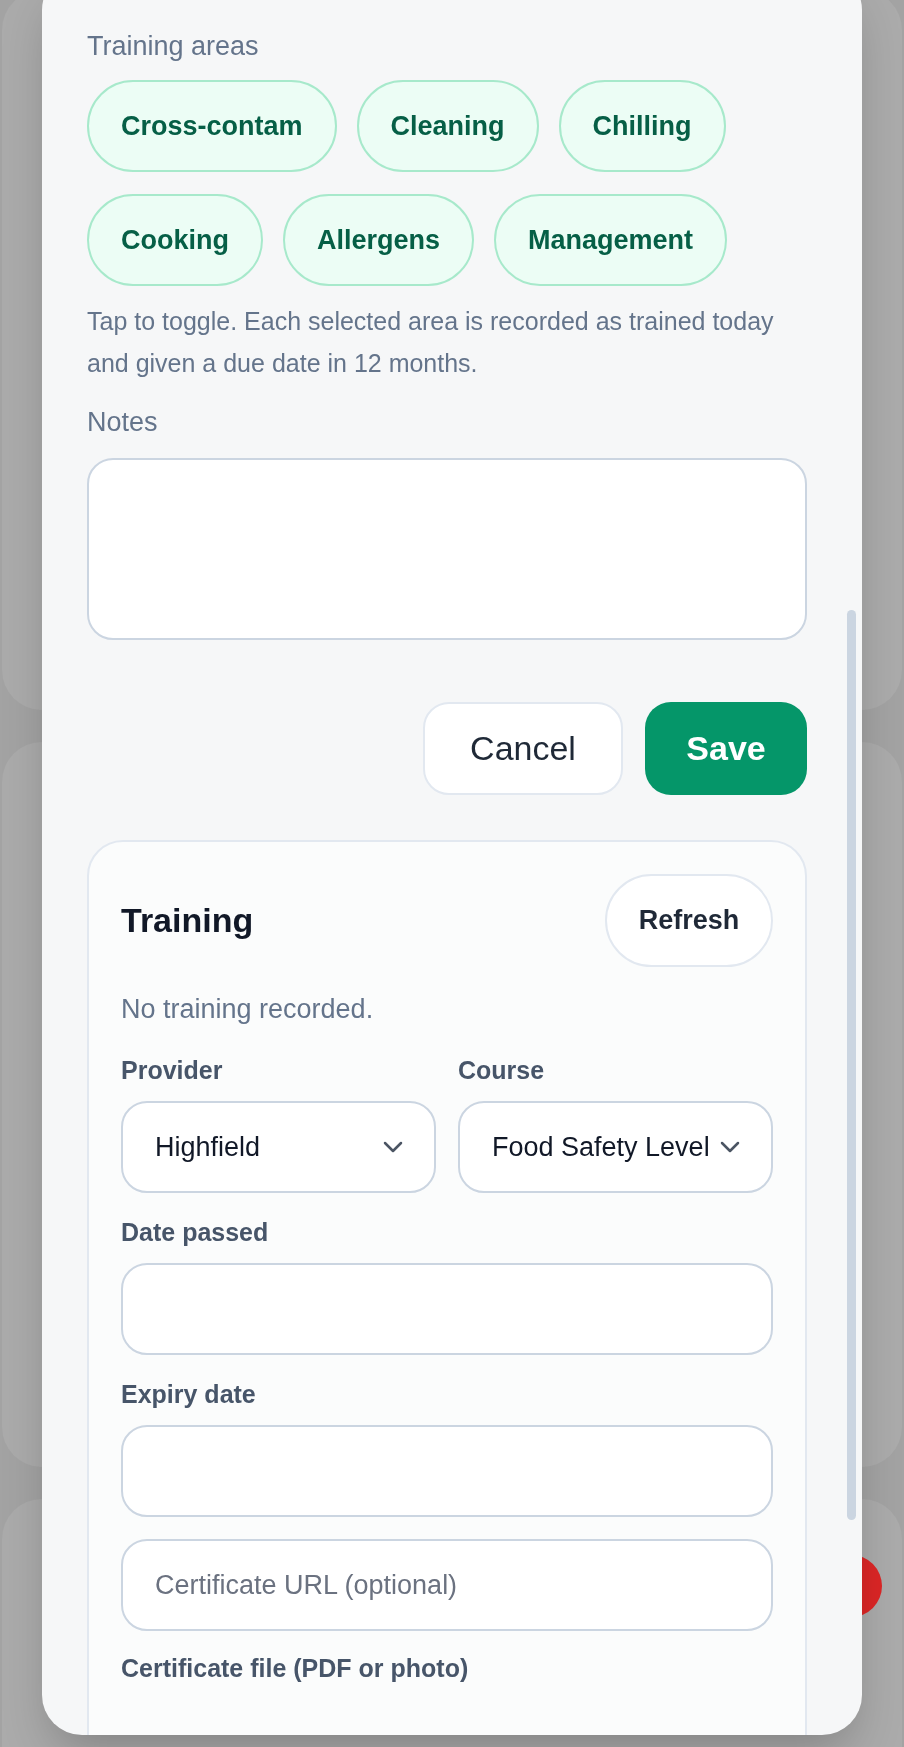  What do you see at coordinates (726, 748) in the screenshot?
I see `save-button: Save` at bounding box center [726, 748].